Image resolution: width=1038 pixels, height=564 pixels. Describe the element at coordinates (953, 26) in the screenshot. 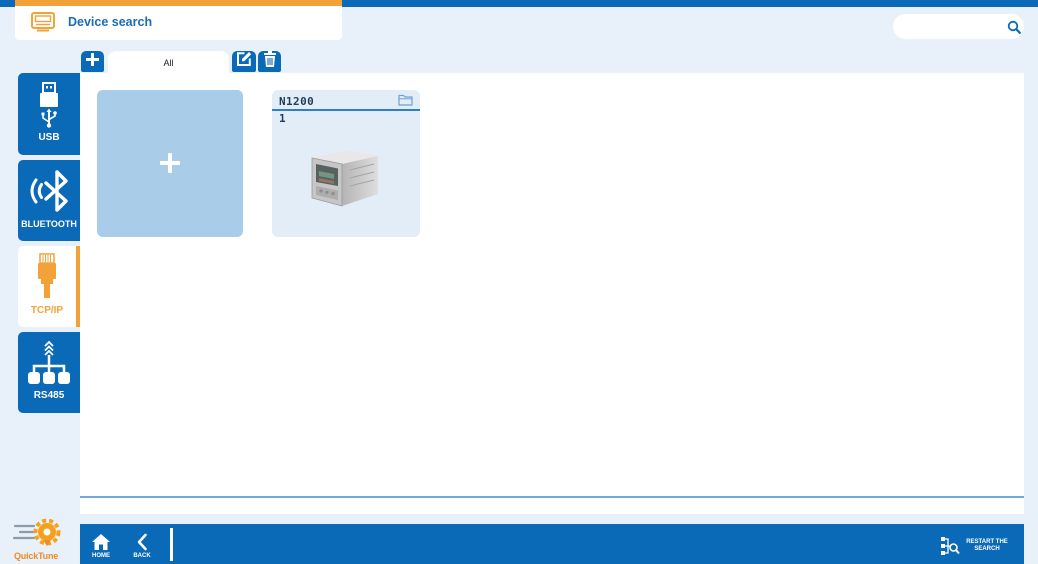

I see `search-input` at that location.